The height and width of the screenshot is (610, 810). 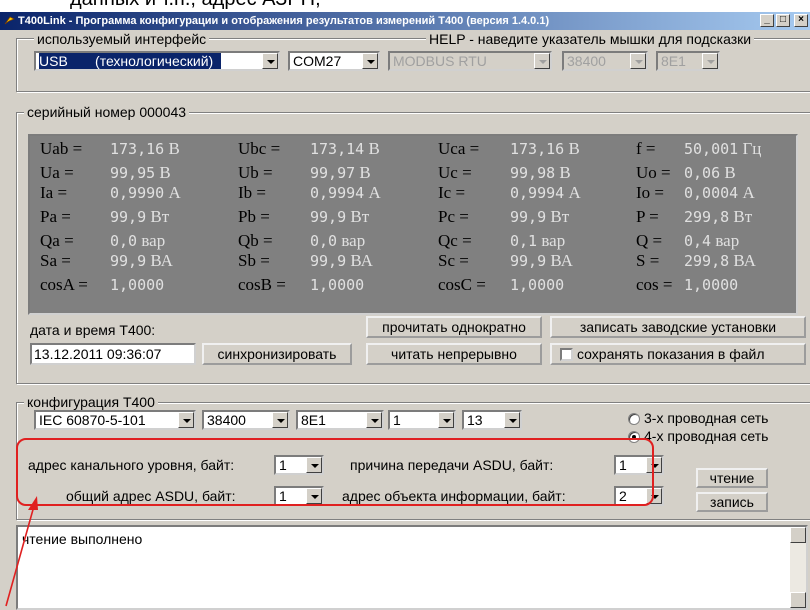 What do you see at coordinates (678, 327) in the screenshot?
I see `write-factory-button: записать заводские установки` at bounding box center [678, 327].